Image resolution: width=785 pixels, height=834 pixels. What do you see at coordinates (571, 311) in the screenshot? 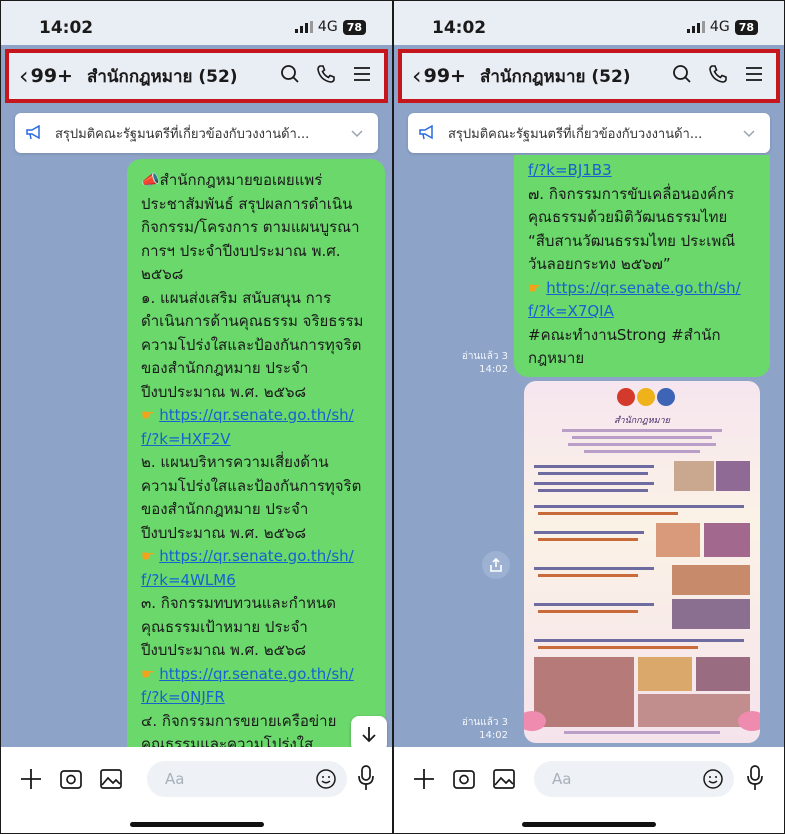
I see `link-url: f/?k=X7QIA` at bounding box center [571, 311].